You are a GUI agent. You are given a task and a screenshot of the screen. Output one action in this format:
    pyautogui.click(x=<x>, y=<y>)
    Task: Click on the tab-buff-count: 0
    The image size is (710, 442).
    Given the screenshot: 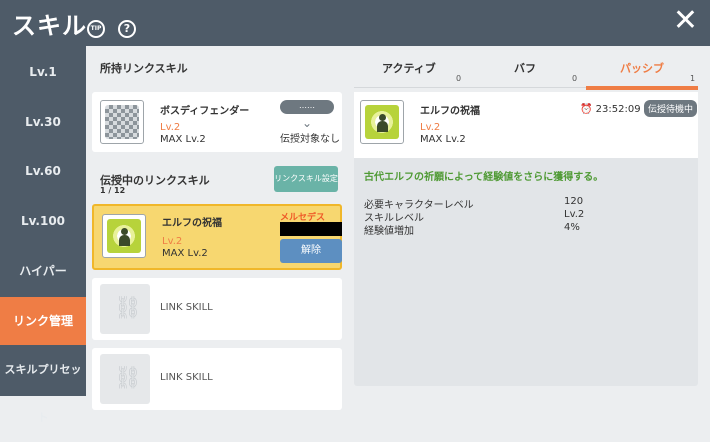 What is the action you would take?
    pyautogui.click(x=575, y=78)
    